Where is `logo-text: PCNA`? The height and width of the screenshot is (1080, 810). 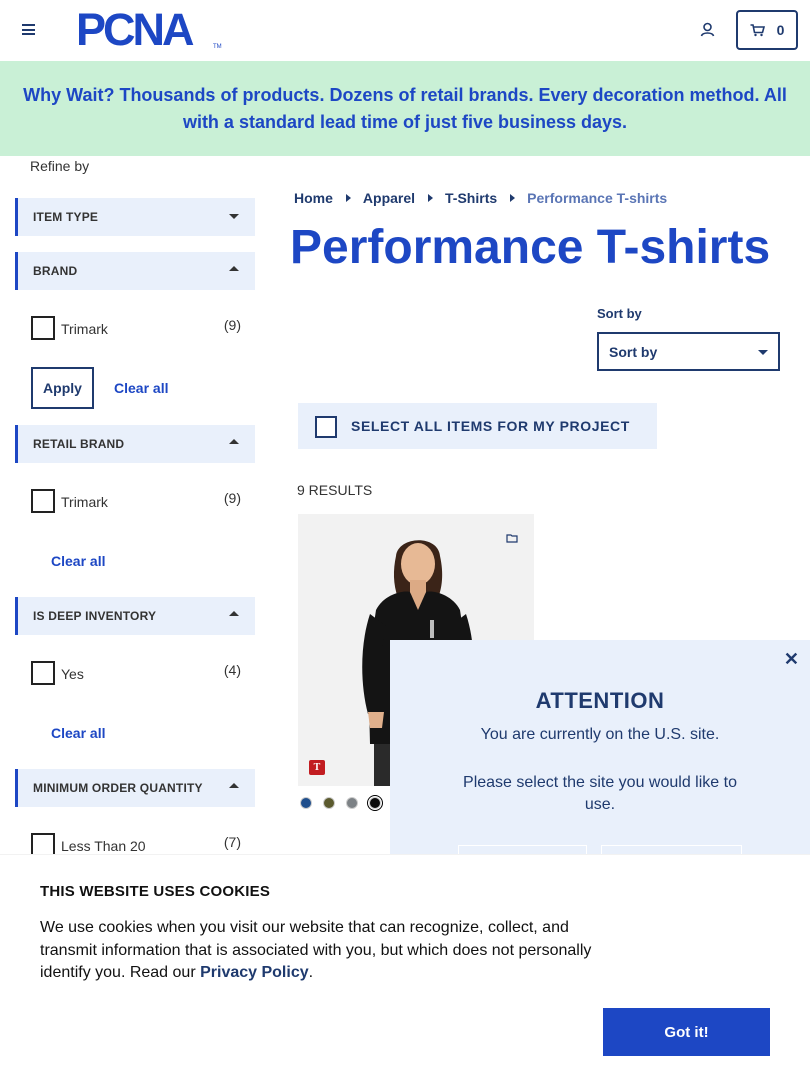
logo-text: PCNA is located at coordinates (135, 30).